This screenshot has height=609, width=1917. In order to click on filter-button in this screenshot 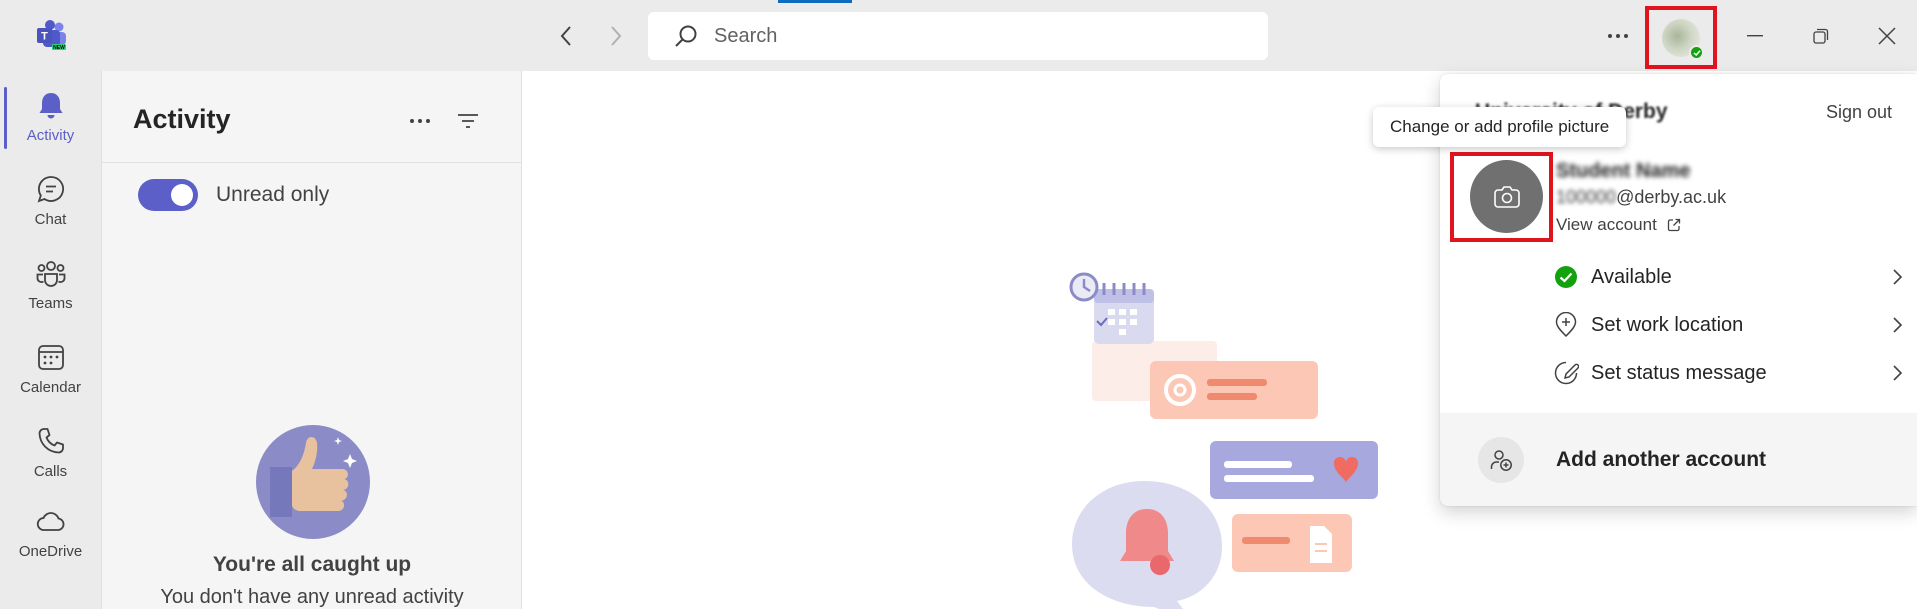, I will do `click(468, 121)`.